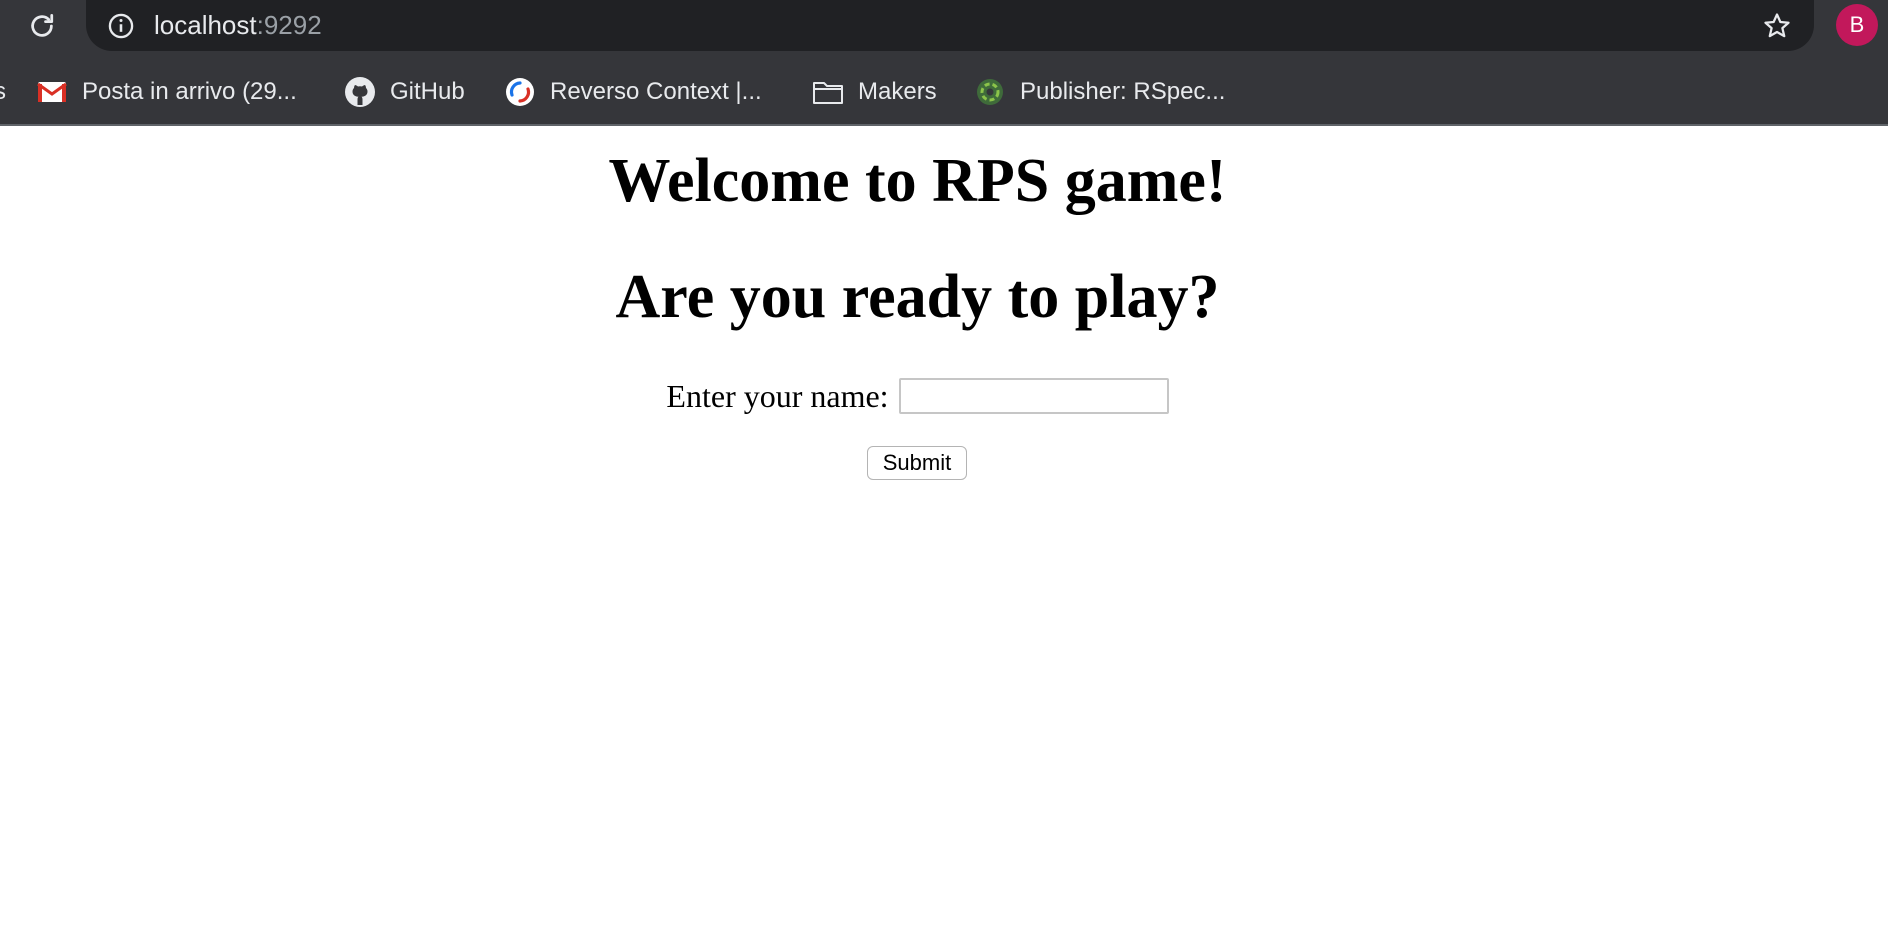 The height and width of the screenshot is (942, 1888). What do you see at coordinates (289, 25) in the screenshot?
I see `url-port: :9292` at bounding box center [289, 25].